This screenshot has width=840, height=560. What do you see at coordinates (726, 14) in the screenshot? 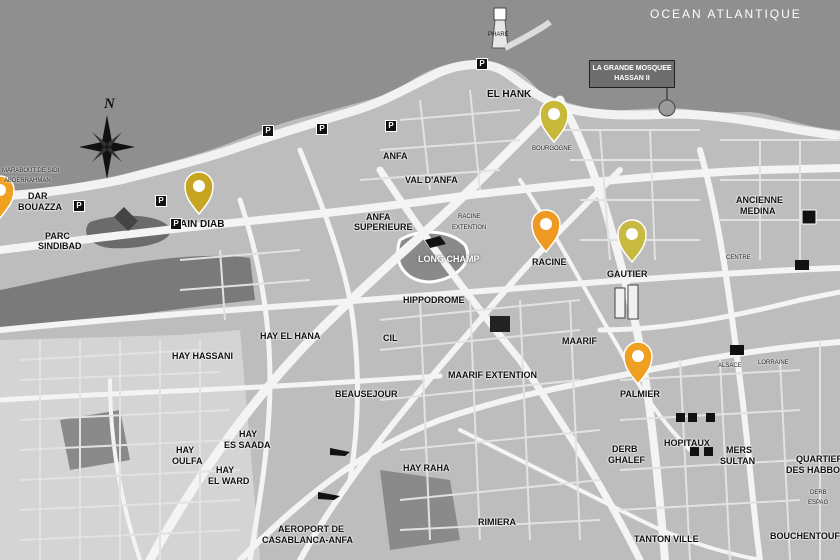
I see `ocean-label: OCEAN ATLANTIQUE` at bounding box center [726, 14].